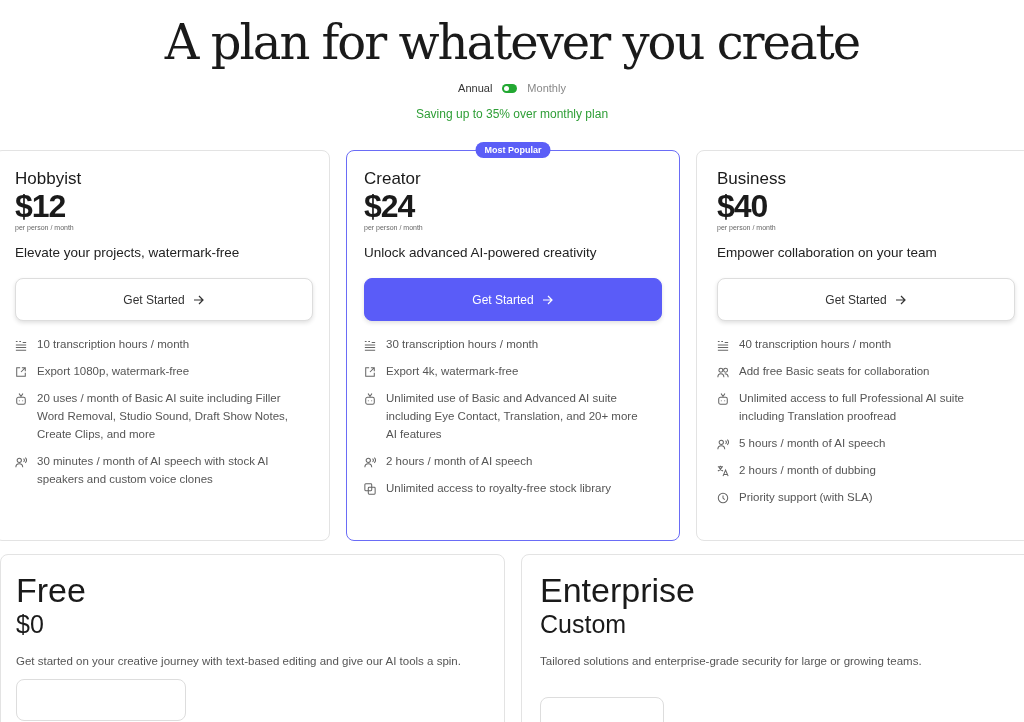 The width and height of the screenshot is (1024, 722). I want to click on billing-option: Monthly, so click(546, 88).